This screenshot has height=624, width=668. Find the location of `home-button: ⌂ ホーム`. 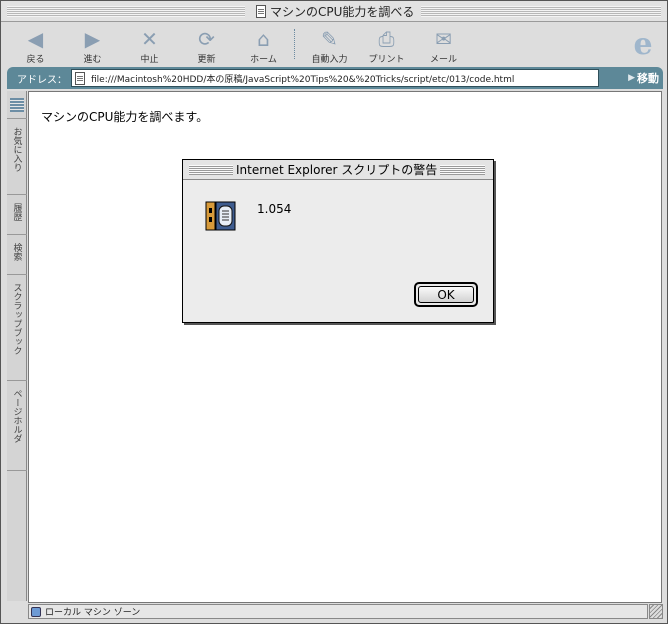

home-button: ⌂ ホーム is located at coordinates (263, 45).